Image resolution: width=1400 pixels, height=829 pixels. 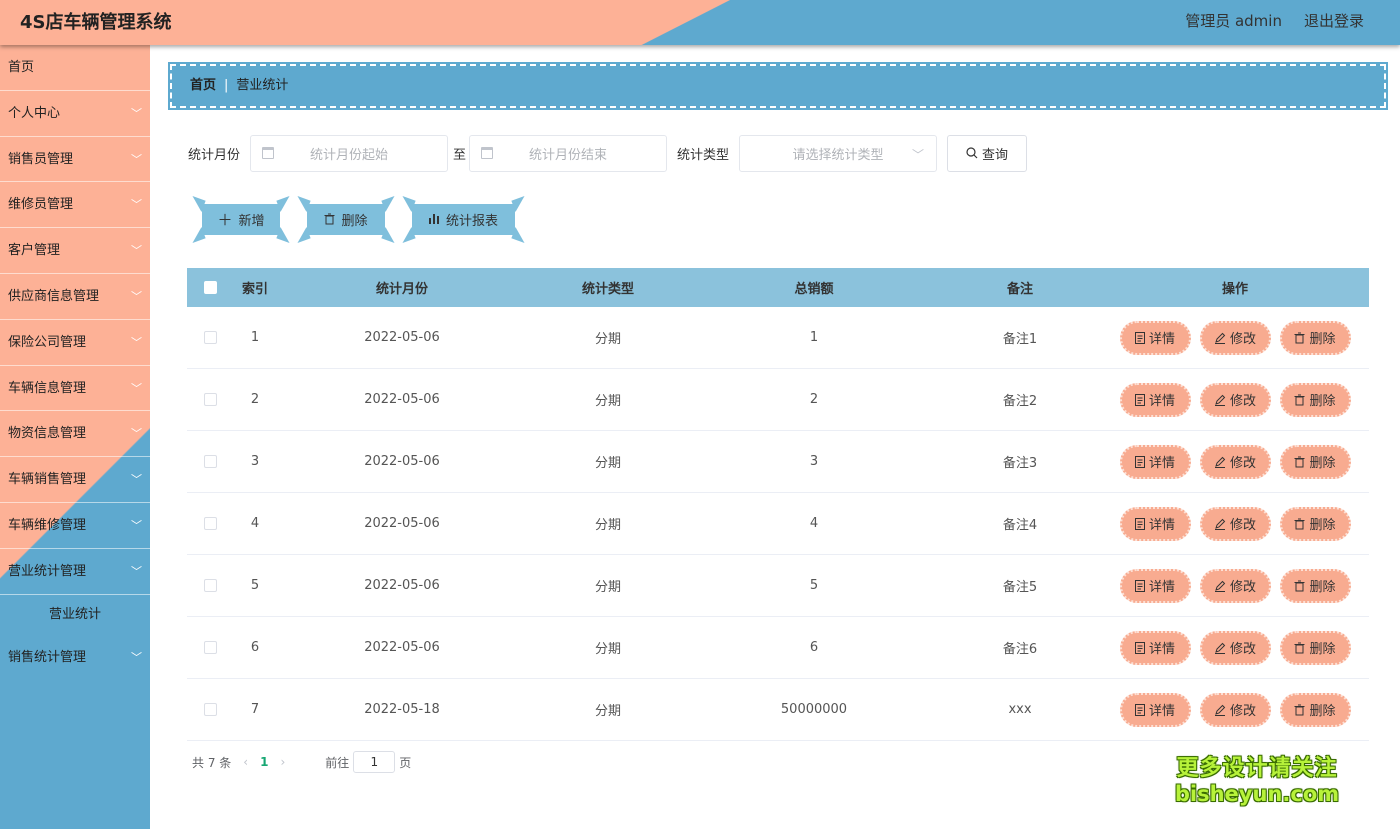 I want to click on sidebar-item-5: 供应商信息管理 ﹀, so click(x=75, y=297).